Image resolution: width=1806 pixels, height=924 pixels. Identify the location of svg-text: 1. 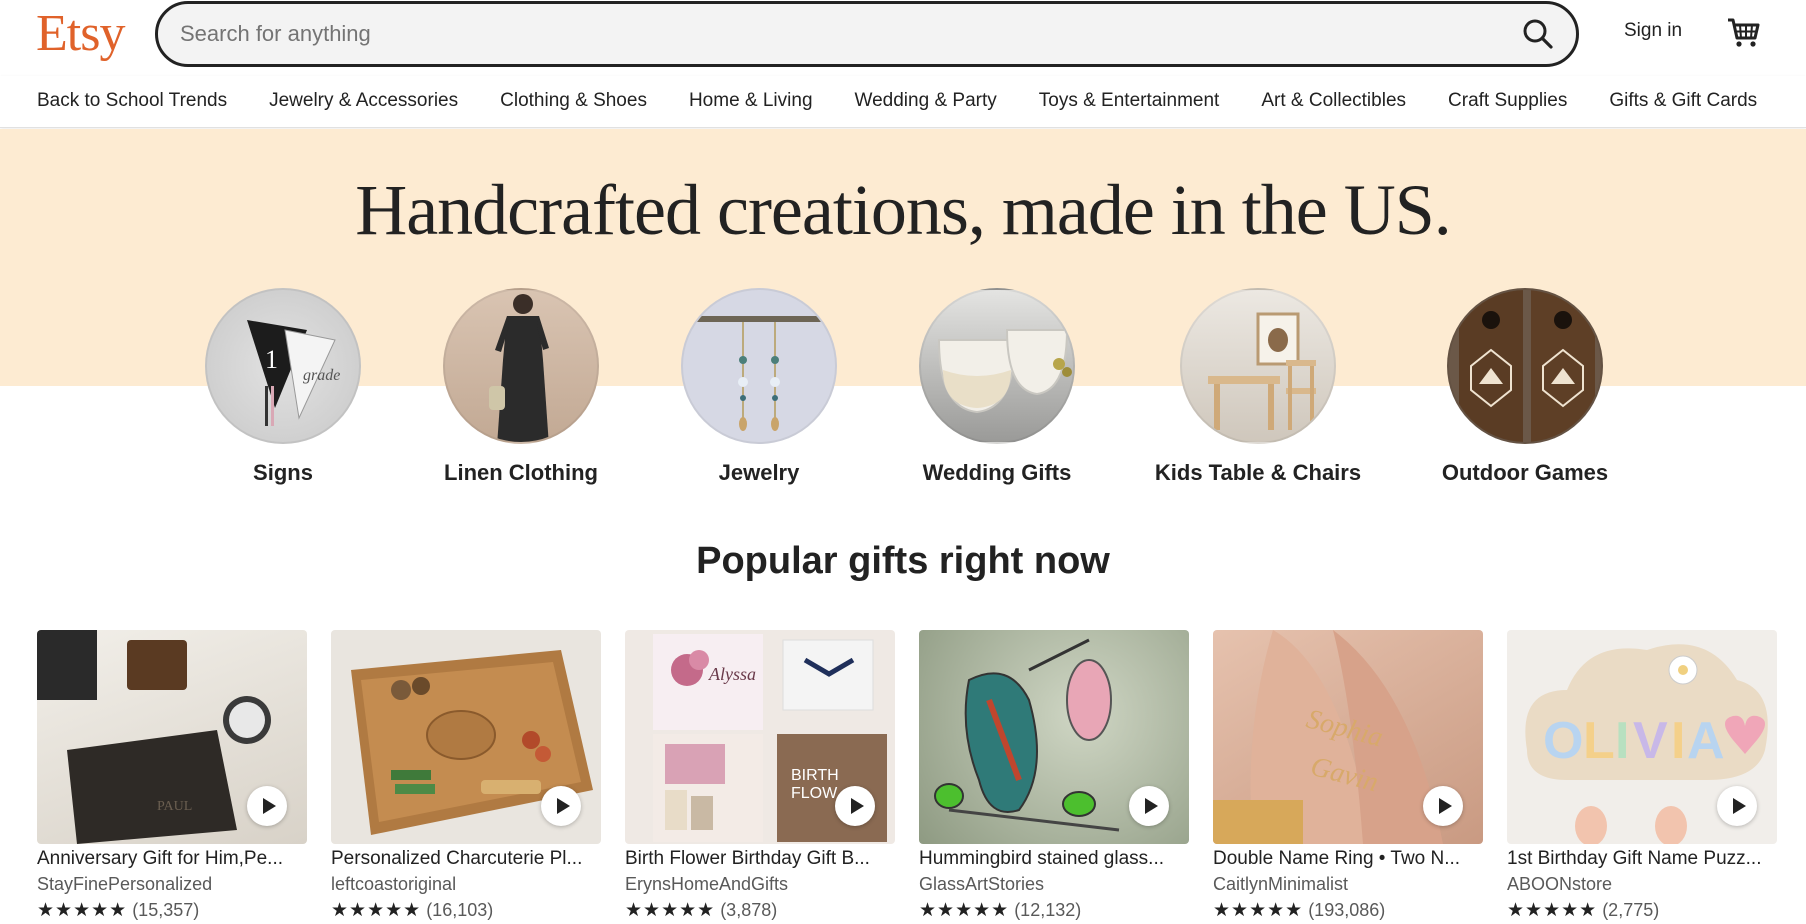
(271, 359).